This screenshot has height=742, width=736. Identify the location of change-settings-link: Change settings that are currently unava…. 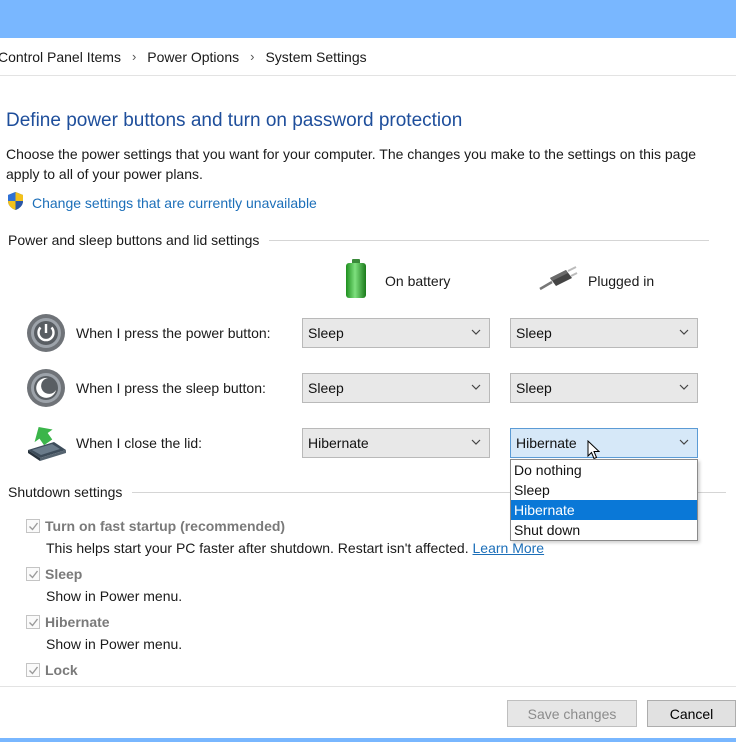
(161, 202).